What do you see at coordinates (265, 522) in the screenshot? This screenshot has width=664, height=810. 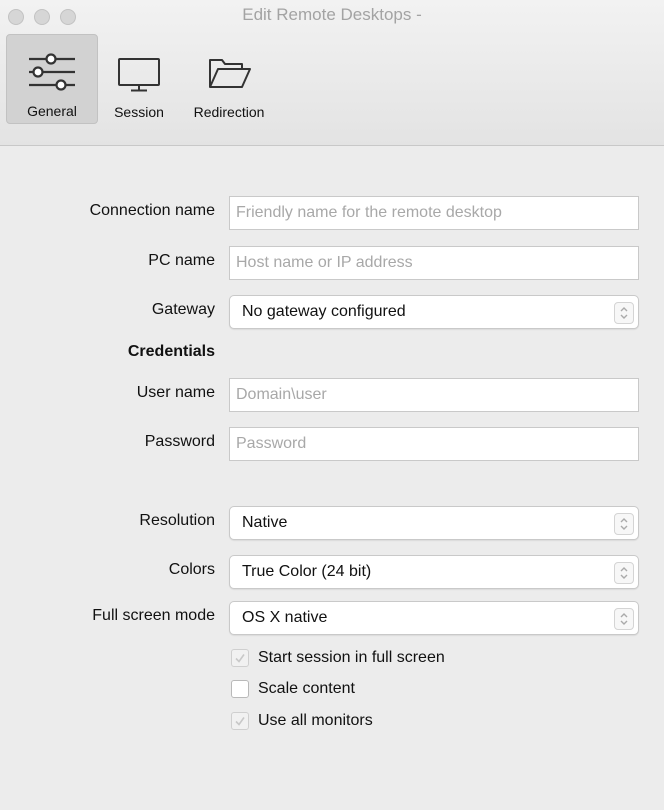 I see `resolution-value: Native` at bounding box center [265, 522].